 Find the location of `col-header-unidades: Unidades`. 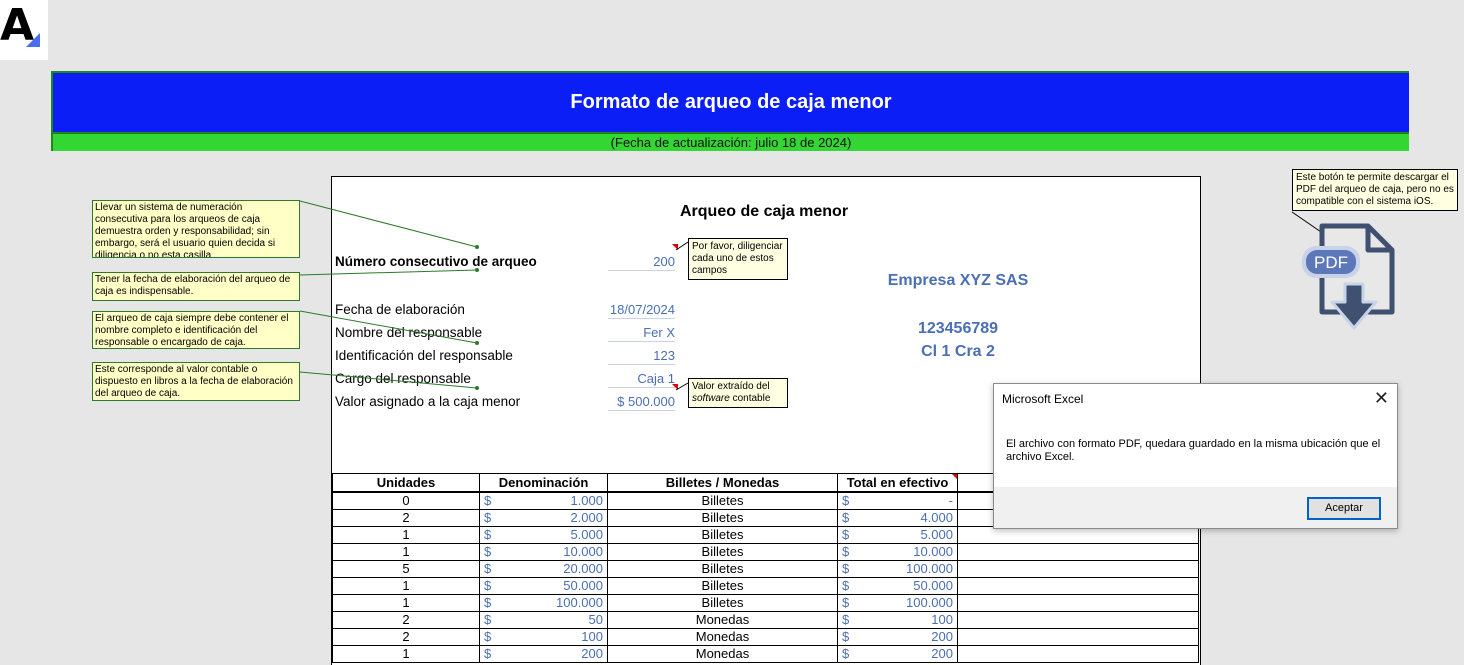

col-header-unidades: Unidades is located at coordinates (406, 483).